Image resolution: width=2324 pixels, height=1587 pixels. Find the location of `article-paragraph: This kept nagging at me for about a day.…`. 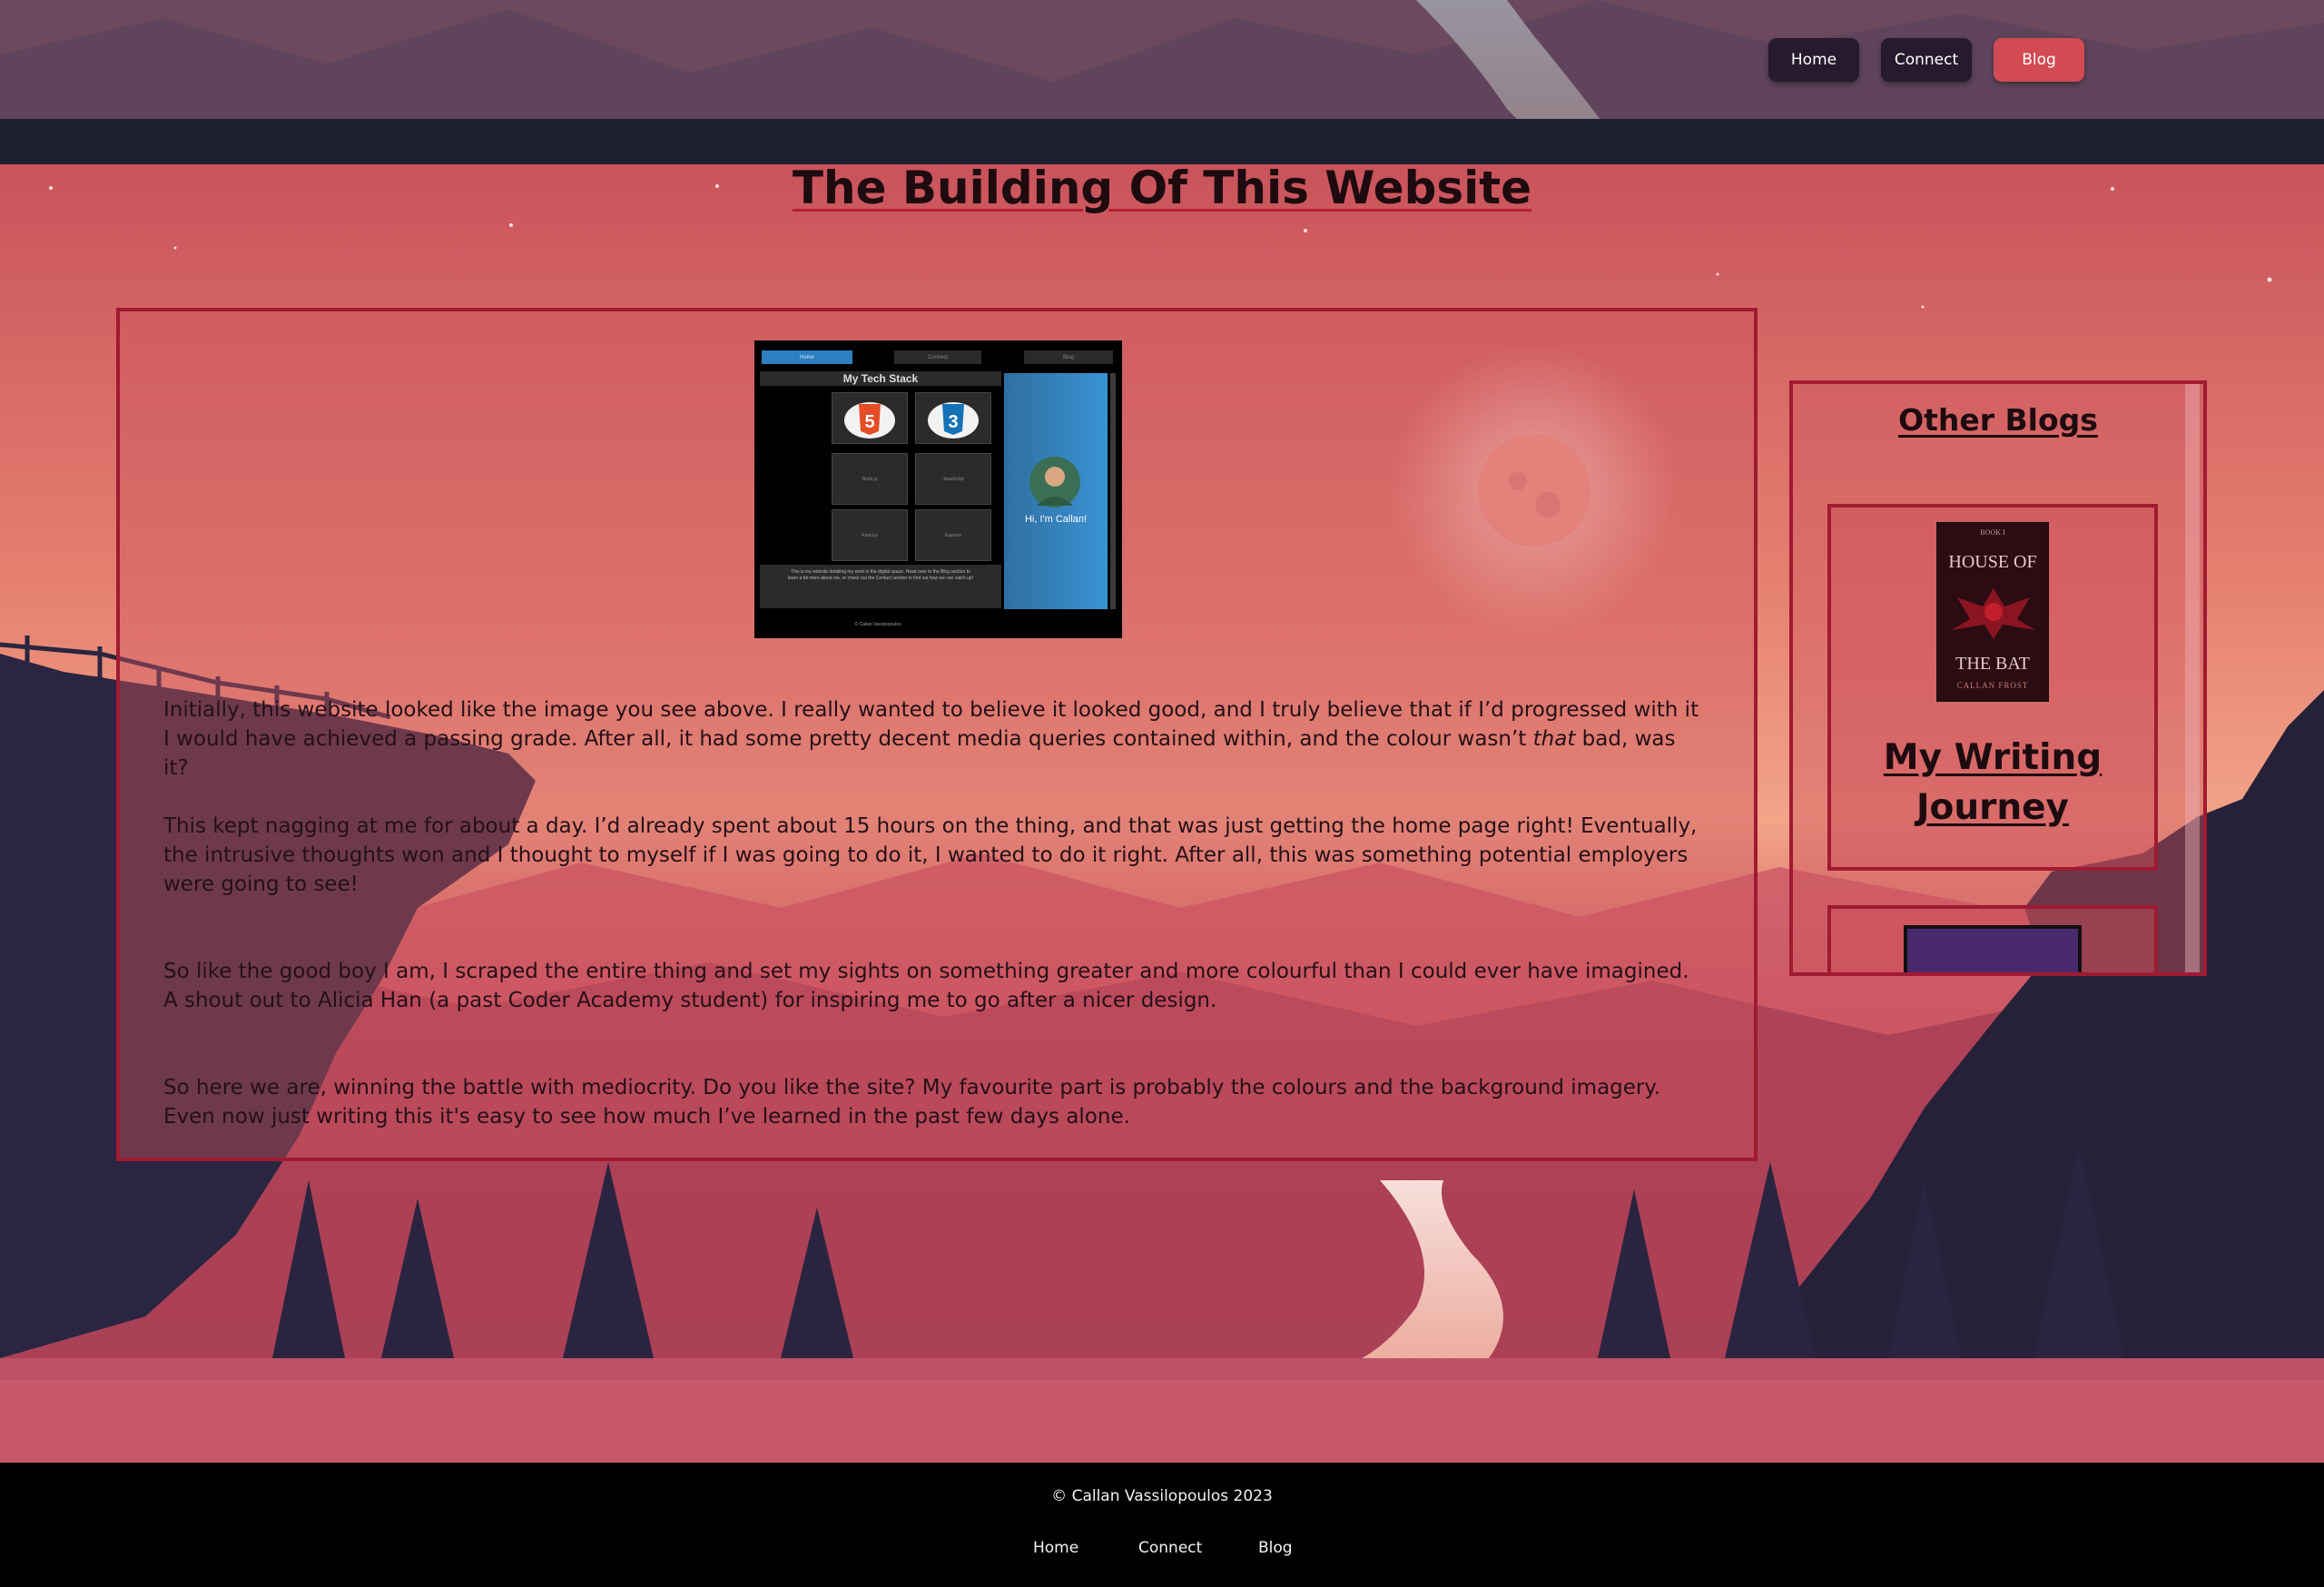

article-paragraph: This kept nagging at me for about a day.… is located at coordinates (930, 855).